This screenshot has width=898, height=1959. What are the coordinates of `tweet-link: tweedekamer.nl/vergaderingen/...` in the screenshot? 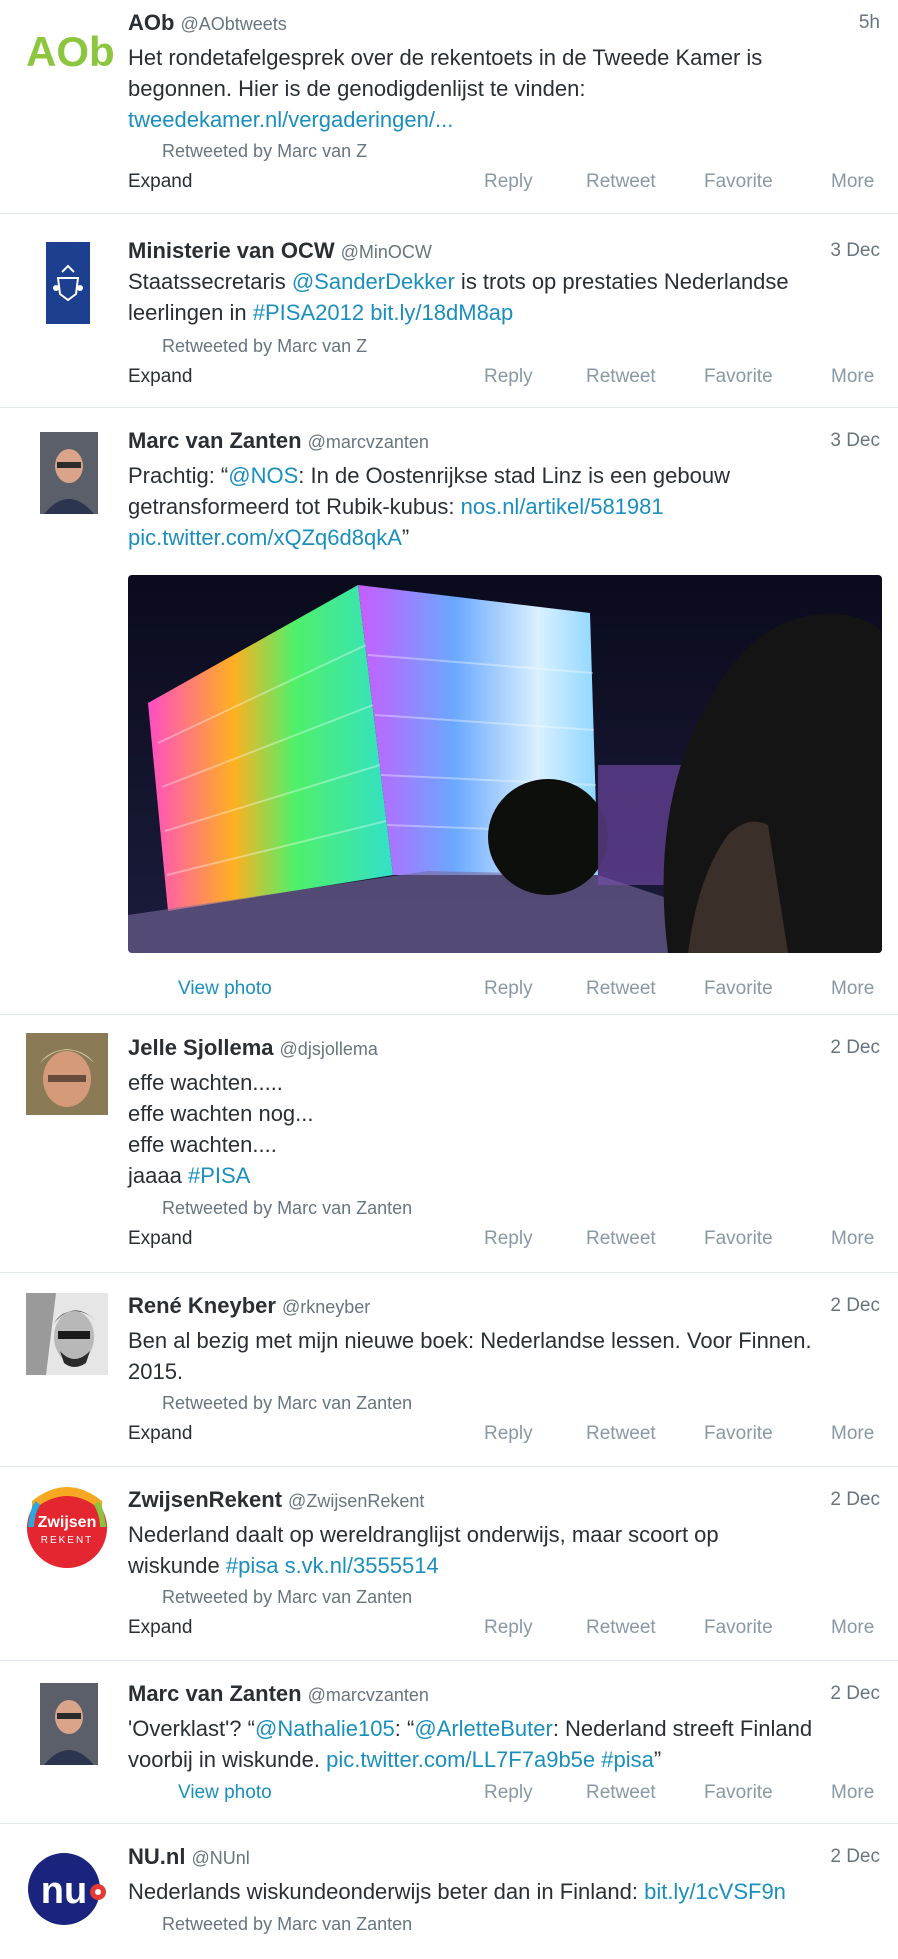 It's located at (290, 119).